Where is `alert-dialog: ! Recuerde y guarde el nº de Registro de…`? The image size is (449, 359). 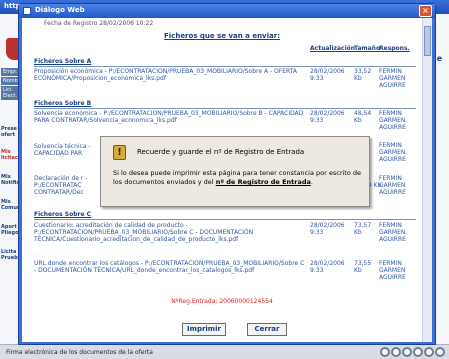 alert-dialog: ! Recuerde y guarde el nº de Registro de… is located at coordinates (235, 171).